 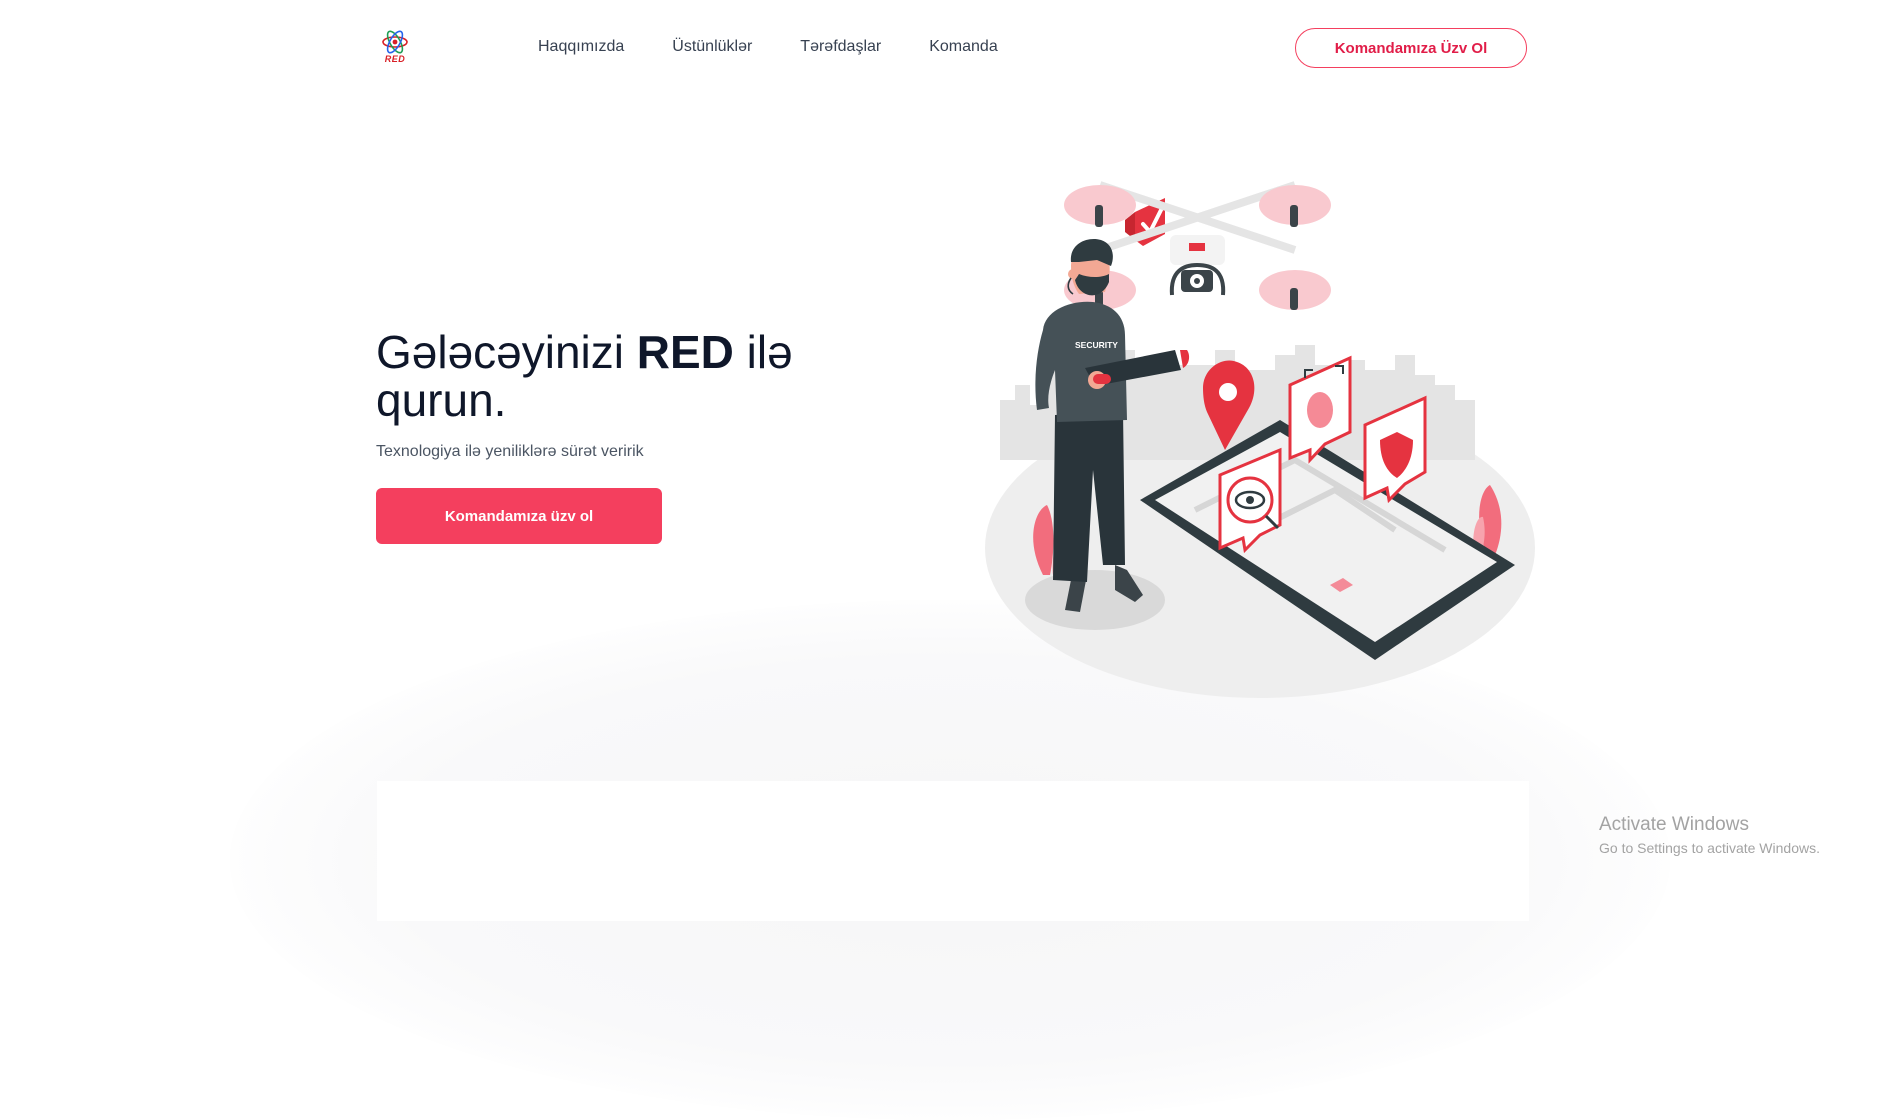 What do you see at coordinates (840, 47) in the screenshot?
I see `nav-item-terefdaslar: Tərəfdaşlar` at bounding box center [840, 47].